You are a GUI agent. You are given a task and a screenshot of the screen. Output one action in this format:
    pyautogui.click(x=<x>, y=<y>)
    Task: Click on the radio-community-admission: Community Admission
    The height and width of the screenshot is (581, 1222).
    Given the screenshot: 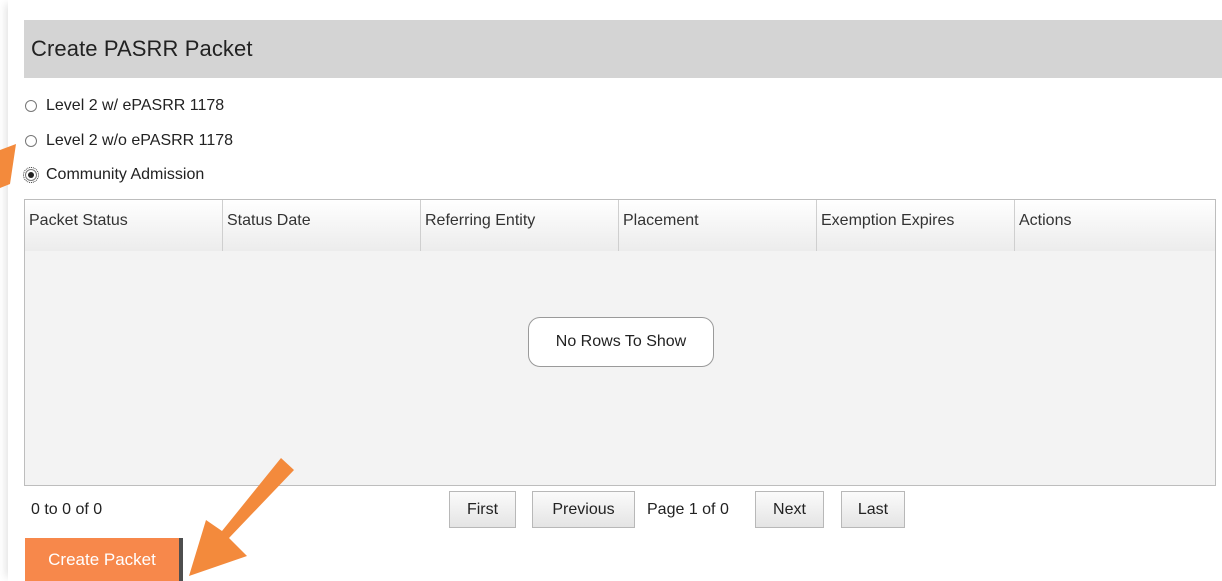 What is the action you would take?
    pyautogui.click(x=114, y=175)
    